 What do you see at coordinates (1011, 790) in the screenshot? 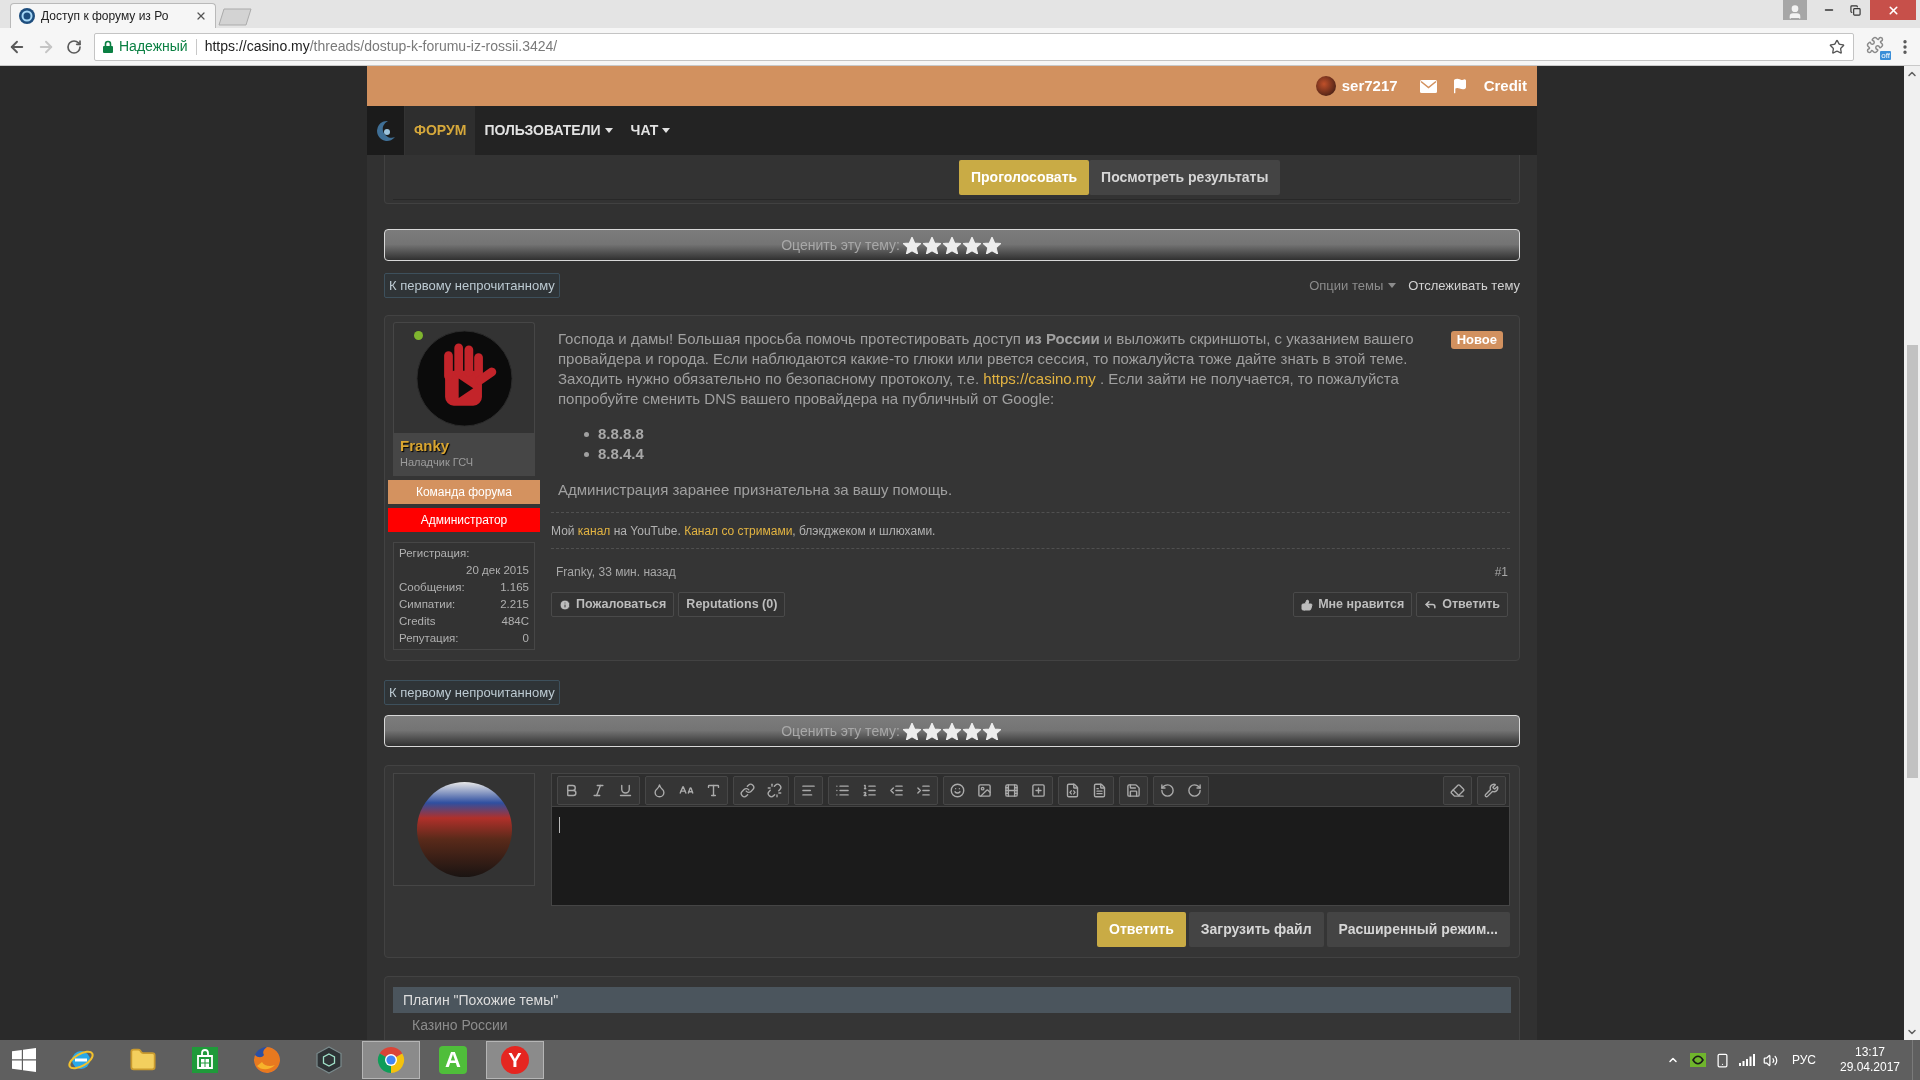
I see `film-icon` at bounding box center [1011, 790].